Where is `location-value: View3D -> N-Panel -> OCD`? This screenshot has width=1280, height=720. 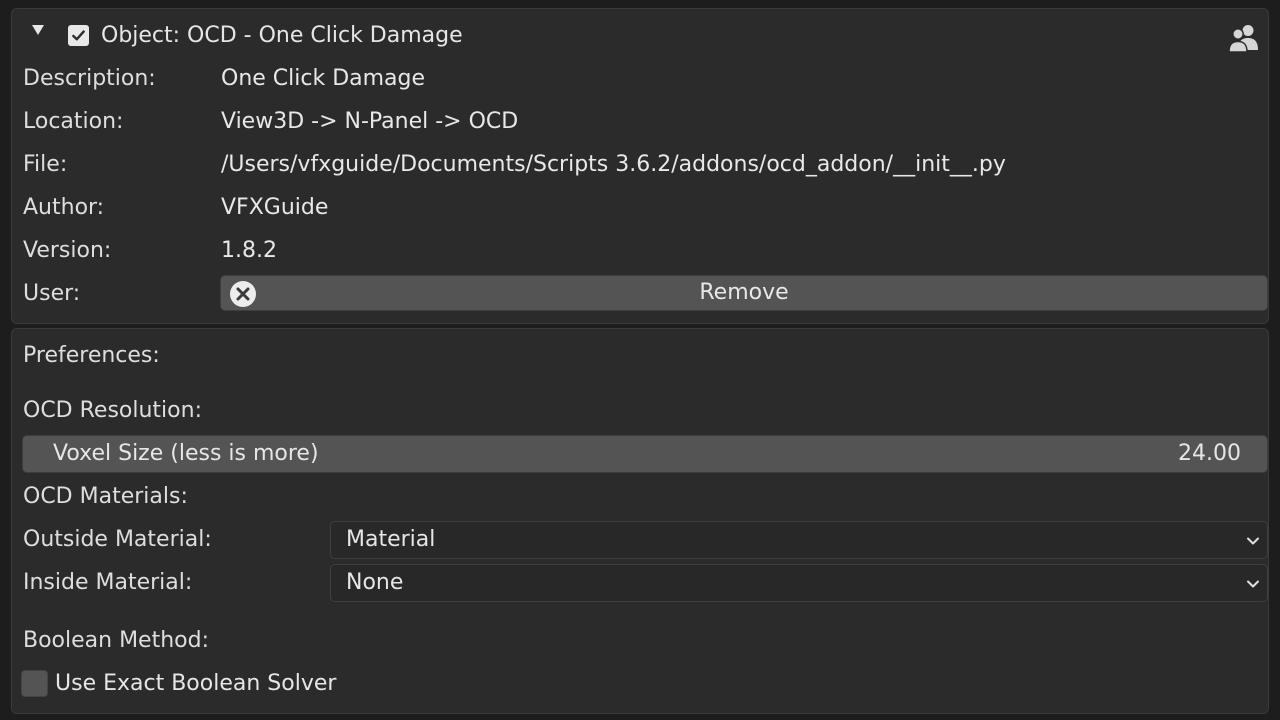 location-value: View3D -> N-Panel -> OCD is located at coordinates (370, 121).